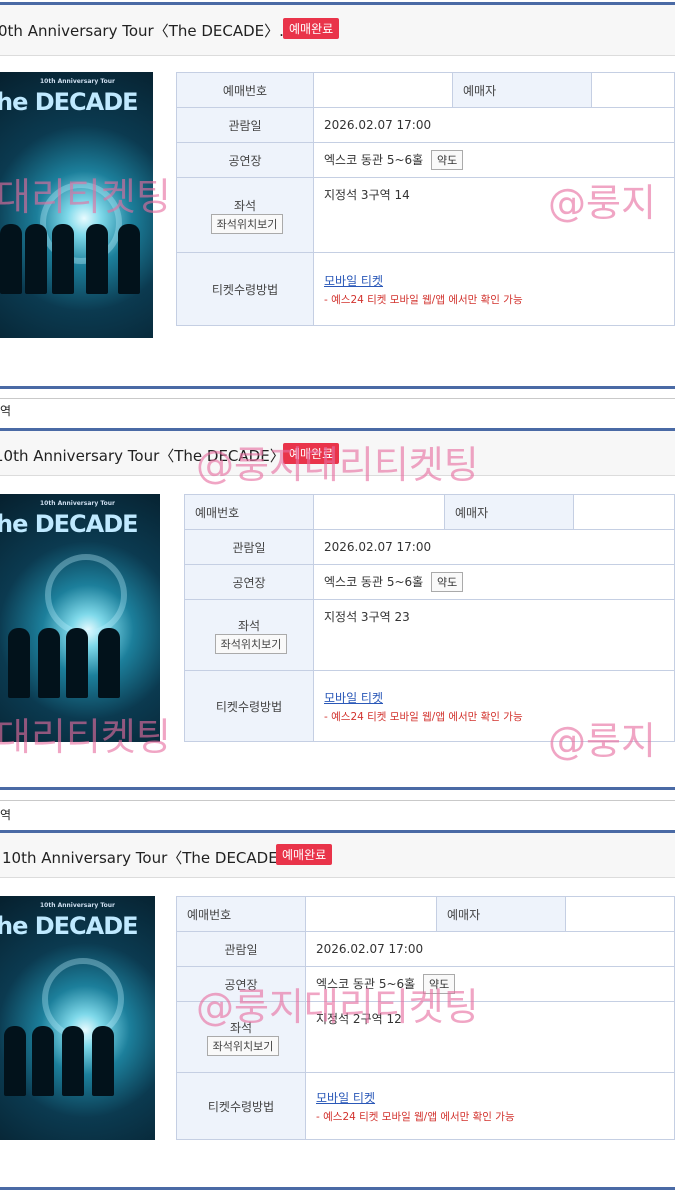 The image size is (675, 1200). What do you see at coordinates (144, 30) in the screenshot?
I see `concert-title: 0th Anniversary Tour〈The DECADE〉..` at bounding box center [144, 30].